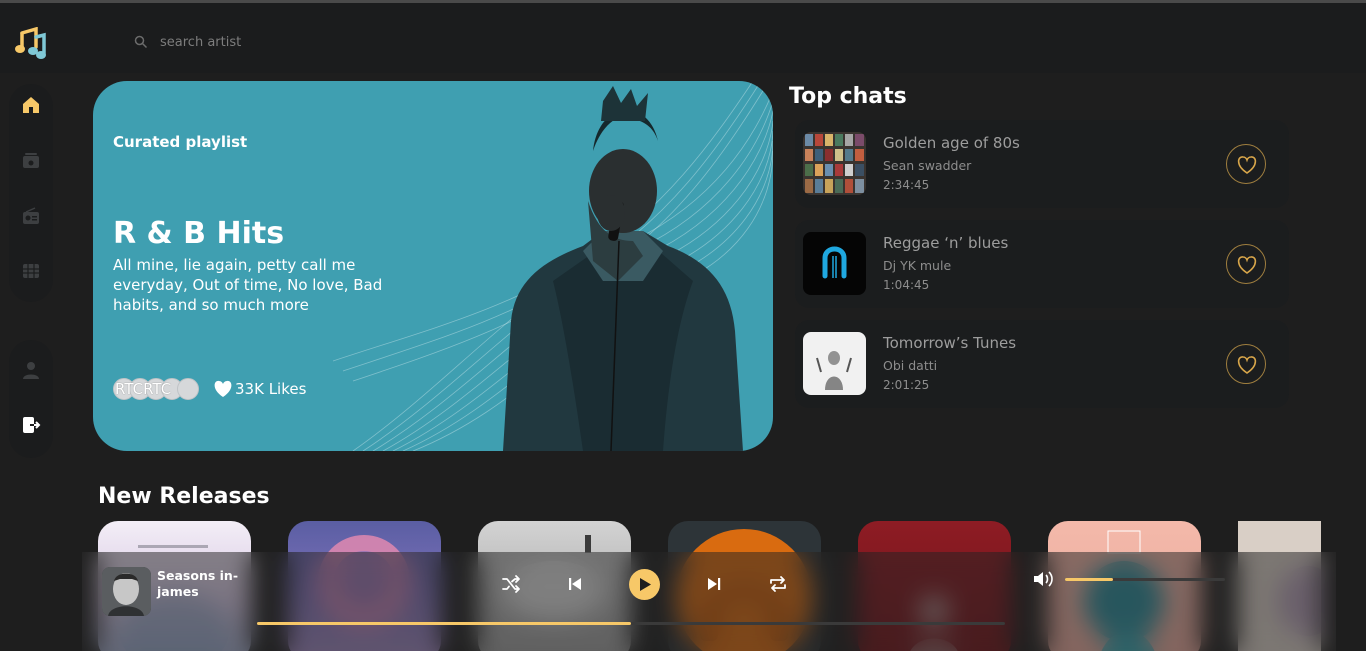  I want to click on avatar-initials: RTCRTC, so click(143, 389).